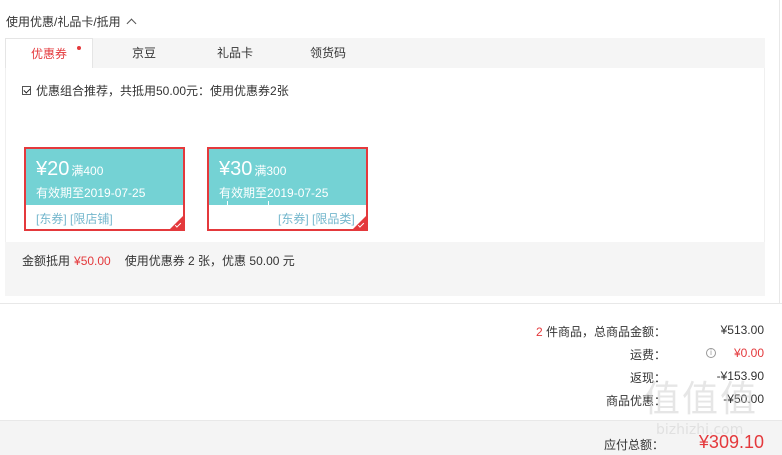 Image resolution: width=782 pixels, height=455 pixels. I want to click on coupon-amount: ¥20 满400, so click(69, 170).